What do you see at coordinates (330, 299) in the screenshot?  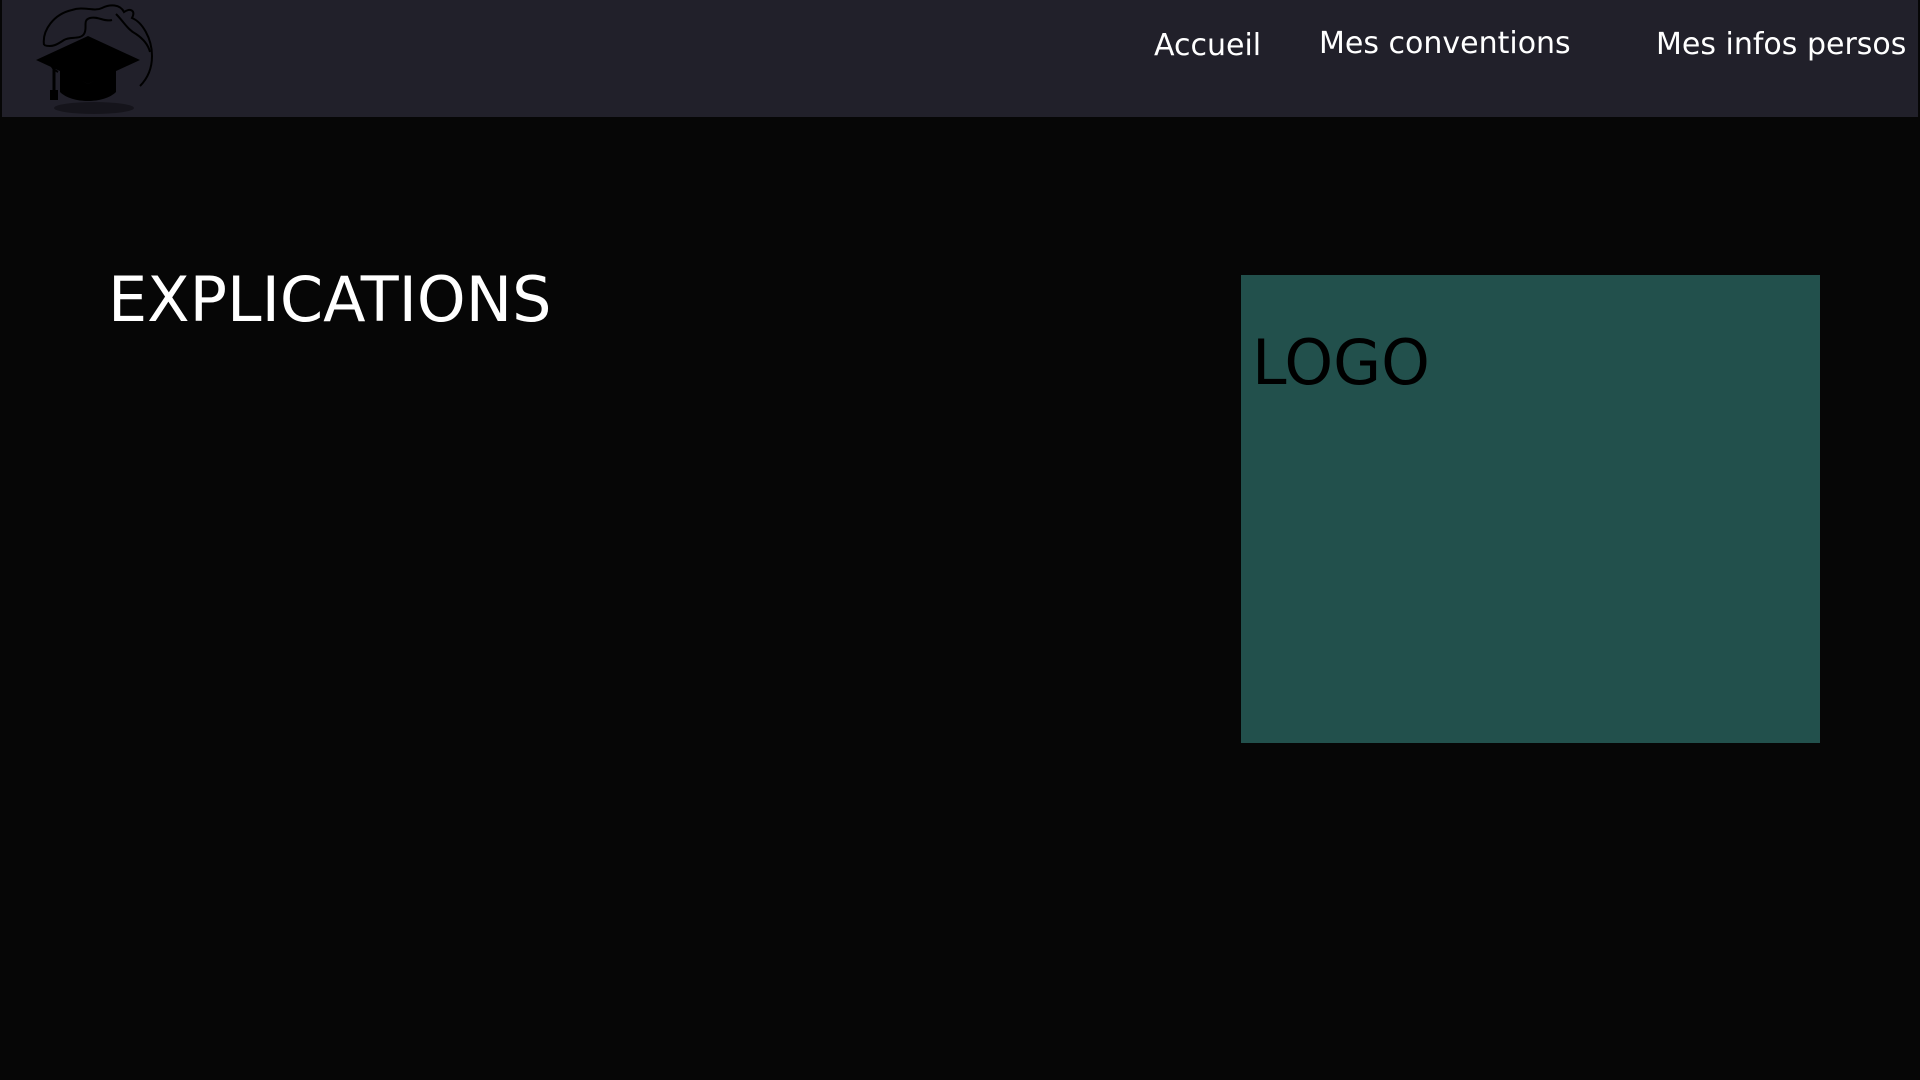 I see `explications-heading: EXPLICATIONS` at bounding box center [330, 299].